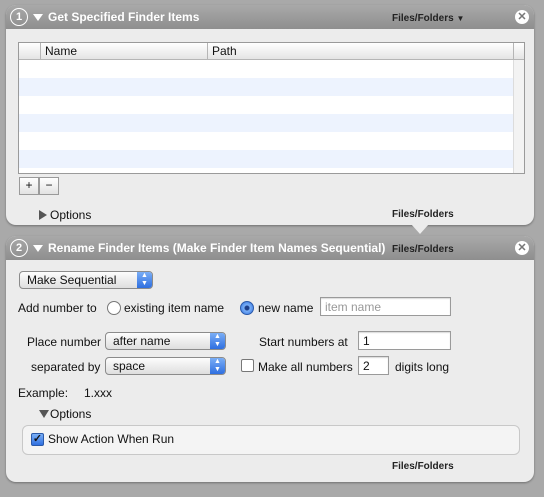 The width and height of the screenshot is (544, 497). What do you see at coordinates (303, 342) in the screenshot?
I see `start-numbers-label: Start numbers at` at bounding box center [303, 342].